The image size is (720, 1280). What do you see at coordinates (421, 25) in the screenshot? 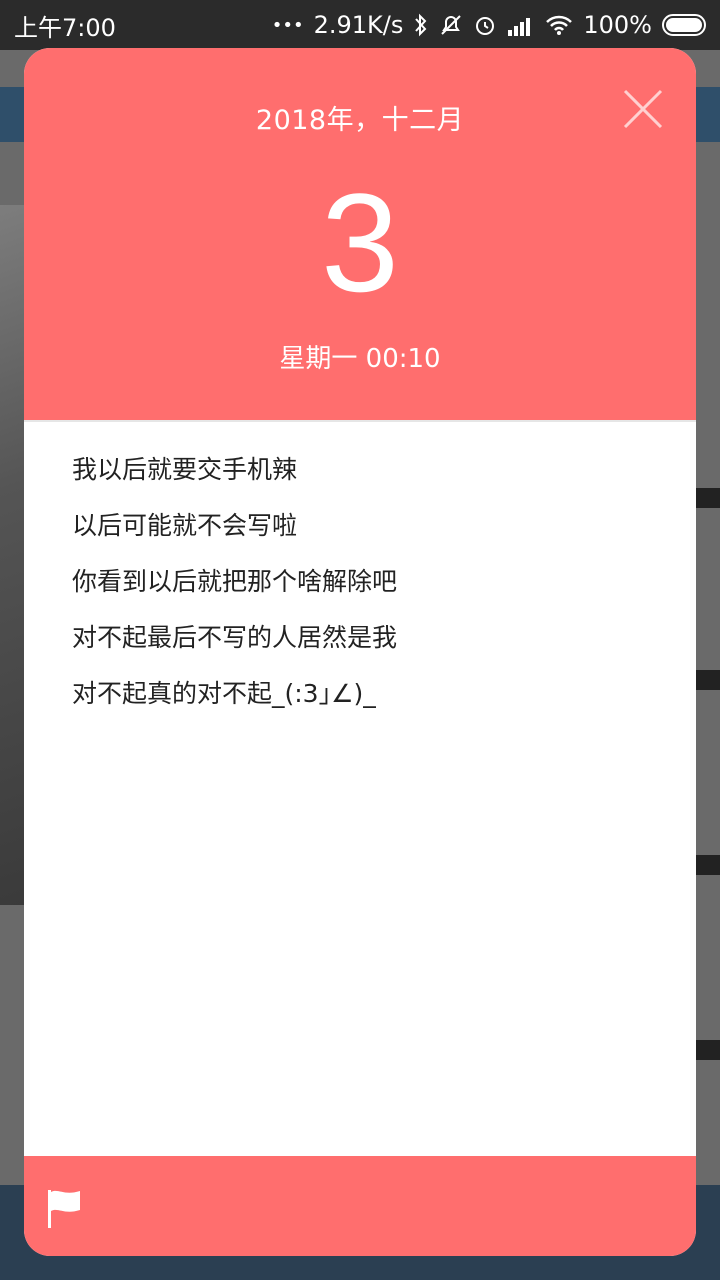
I see `bluetooth-icon` at bounding box center [421, 25].